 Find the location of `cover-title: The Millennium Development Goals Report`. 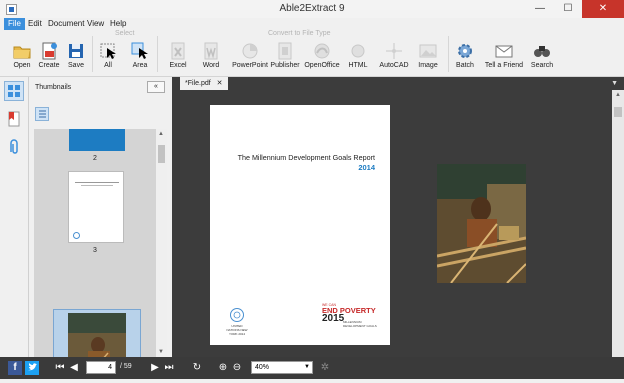

cover-title: The Millennium Development Goals Report is located at coordinates (306, 157).